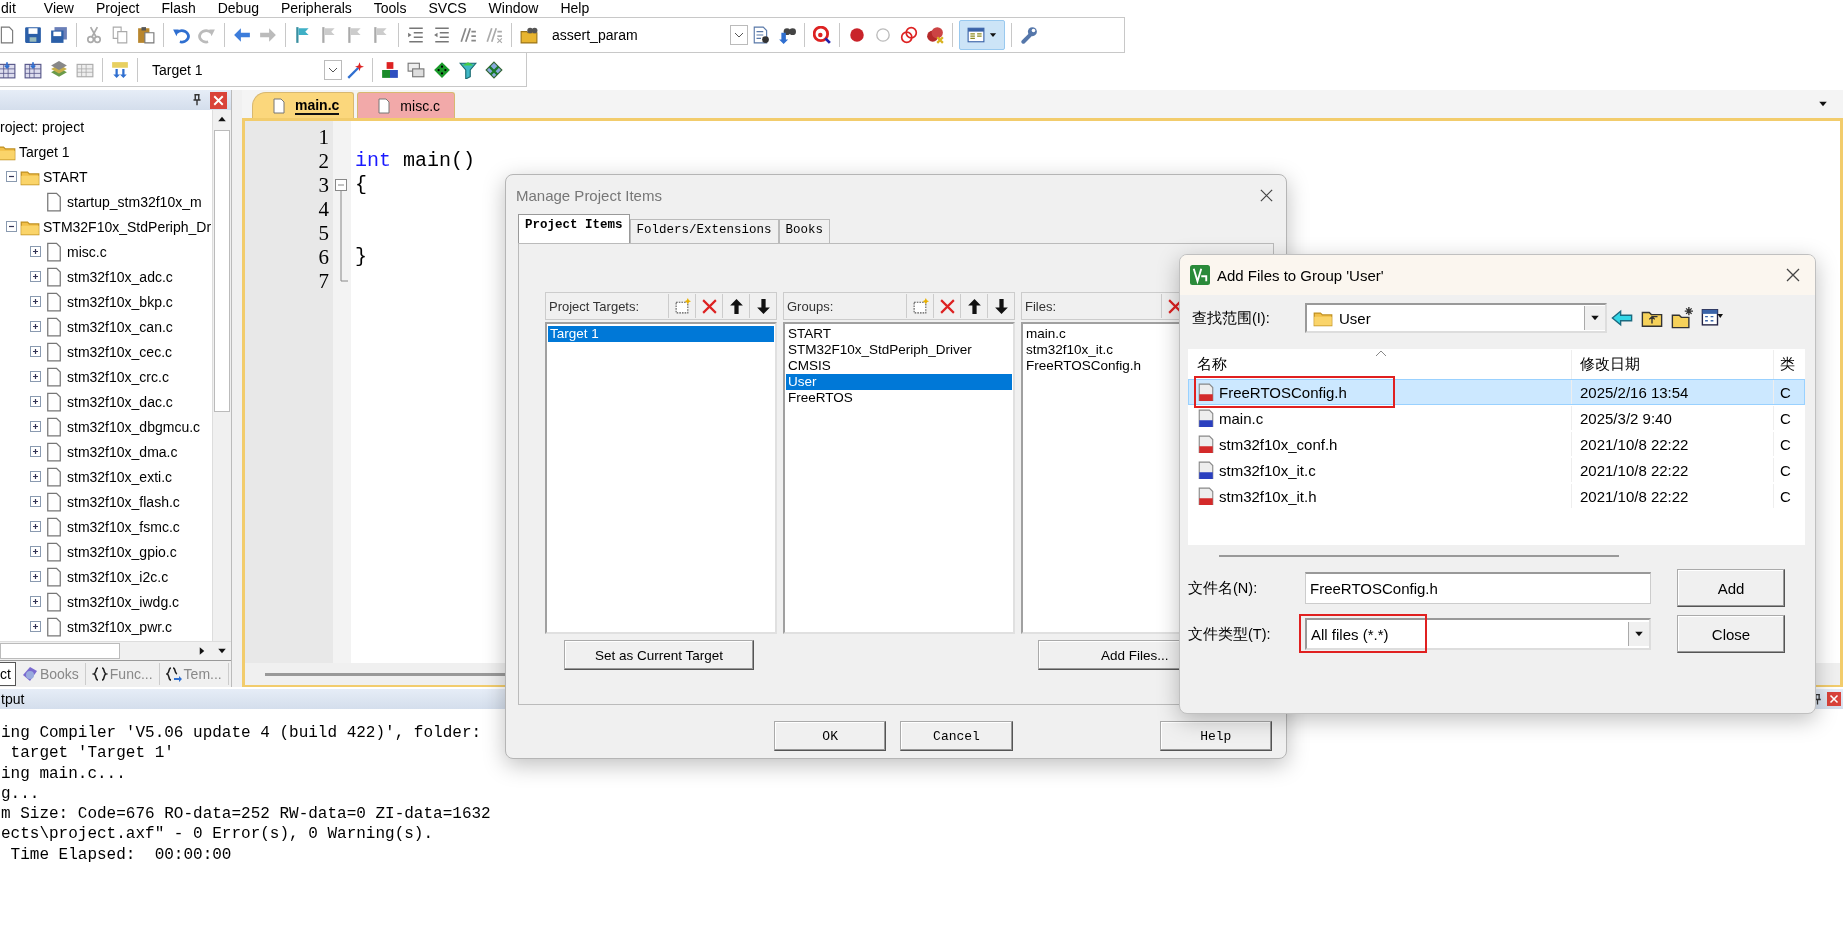 This screenshot has height=926, width=1843. I want to click on menu-item: Flash, so click(178, 7).